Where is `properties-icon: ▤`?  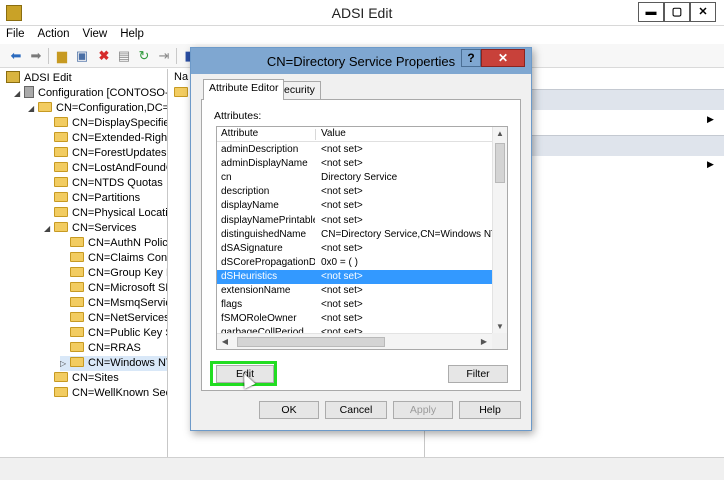 properties-icon: ▤ is located at coordinates (124, 56).